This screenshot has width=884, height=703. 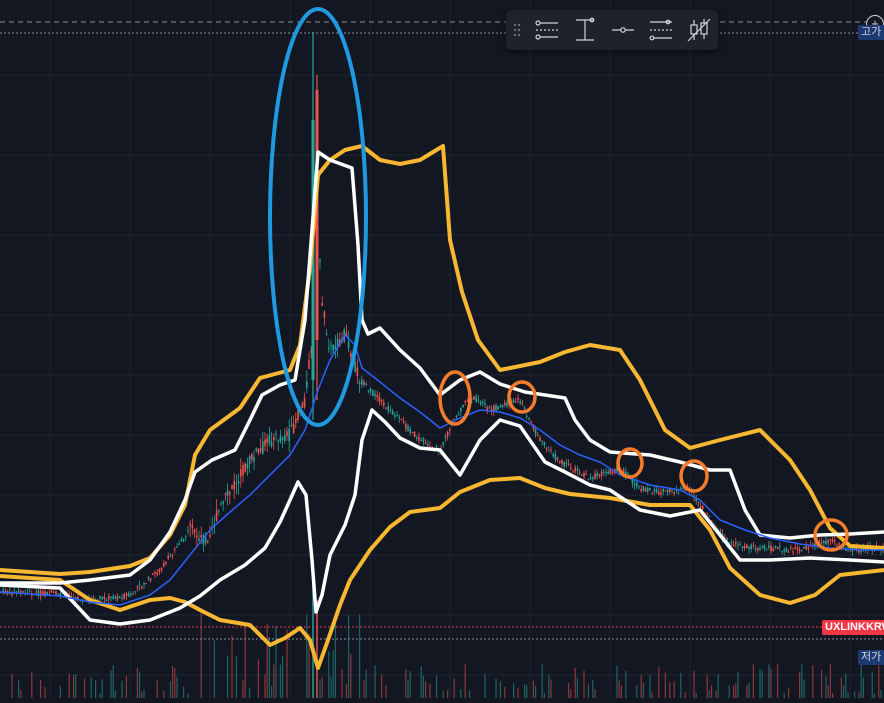 I want to click on price-range-icon, so click(x=585, y=30).